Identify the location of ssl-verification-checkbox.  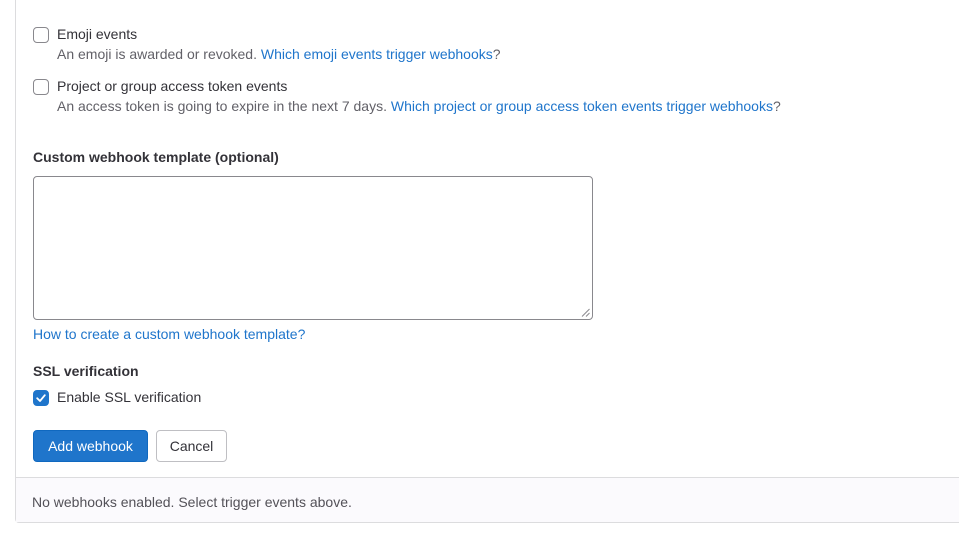
(41, 398).